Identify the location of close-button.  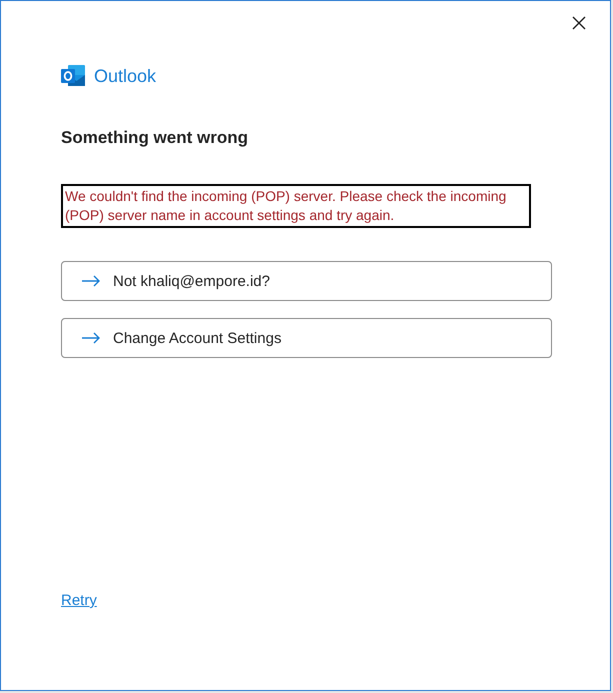
(579, 23).